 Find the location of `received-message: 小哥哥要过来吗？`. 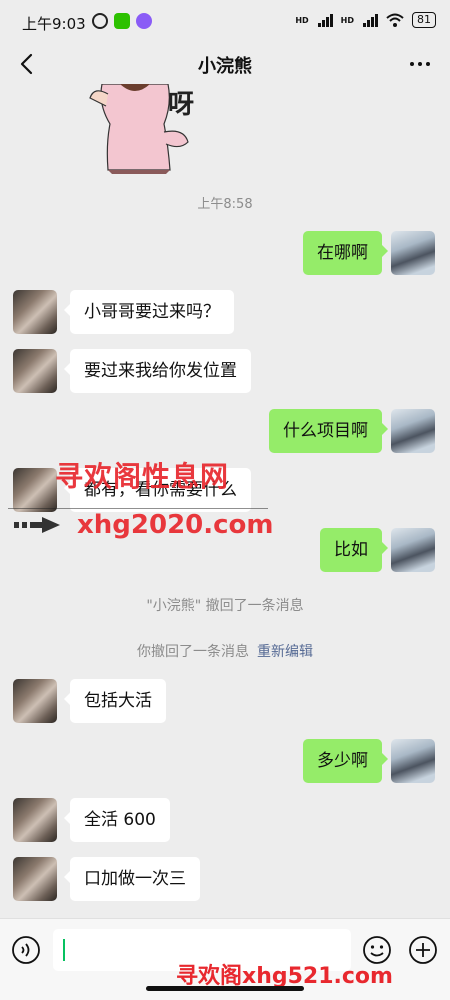

received-message: 小哥哥要过来吗？ is located at coordinates (149, 312).